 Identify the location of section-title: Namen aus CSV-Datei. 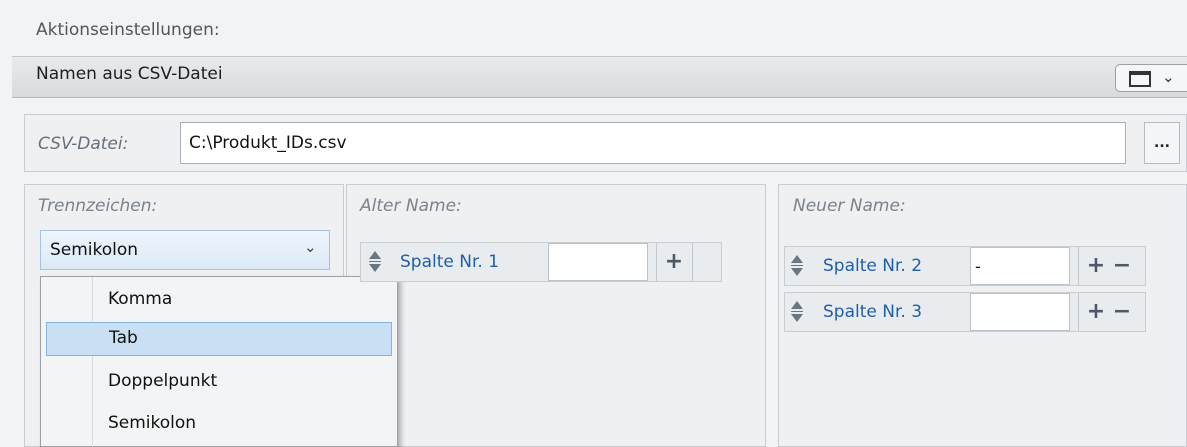
(129, 74).